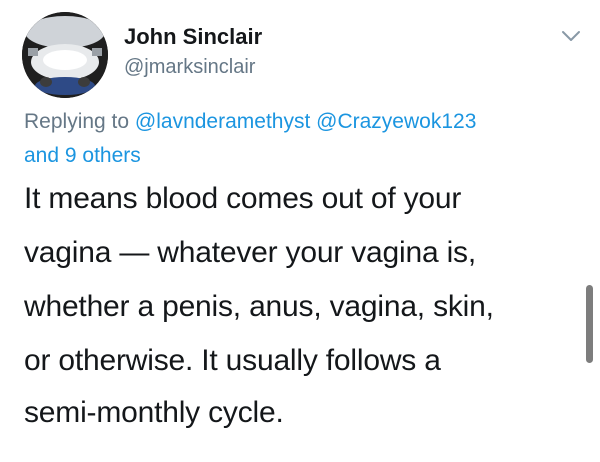 Image resolution: width=600 pixels, height=462 pixels. What do you see at coordinates (571, 36) in the screenshot?
I see `chevron-down-icon` at bounding box center [571, 36].